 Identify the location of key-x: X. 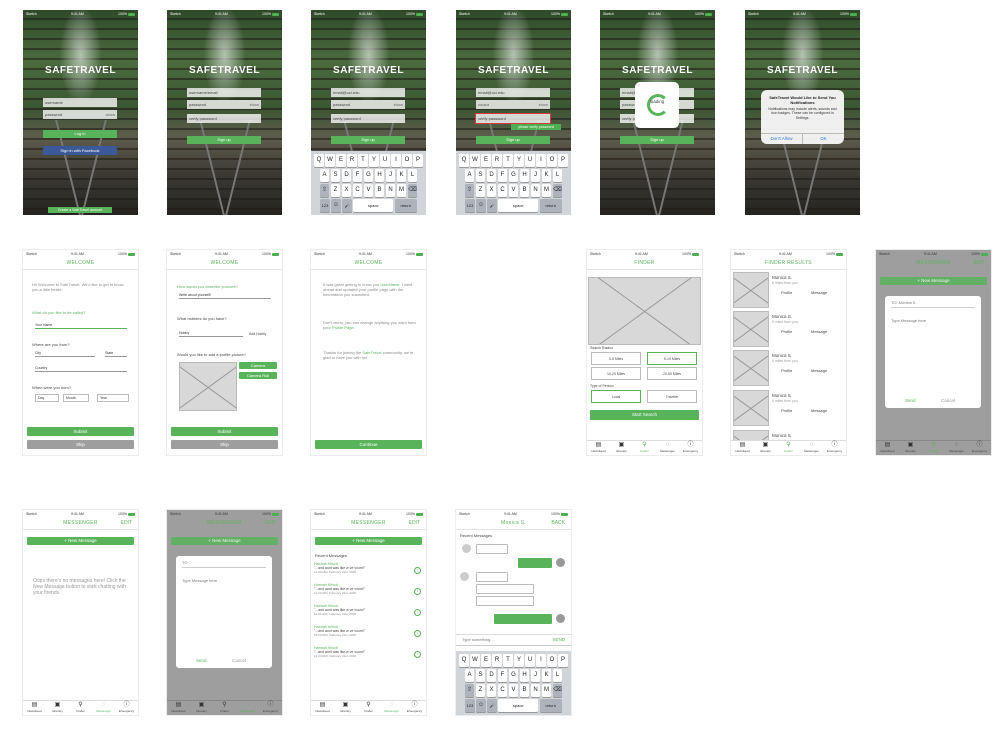
(346, 190).